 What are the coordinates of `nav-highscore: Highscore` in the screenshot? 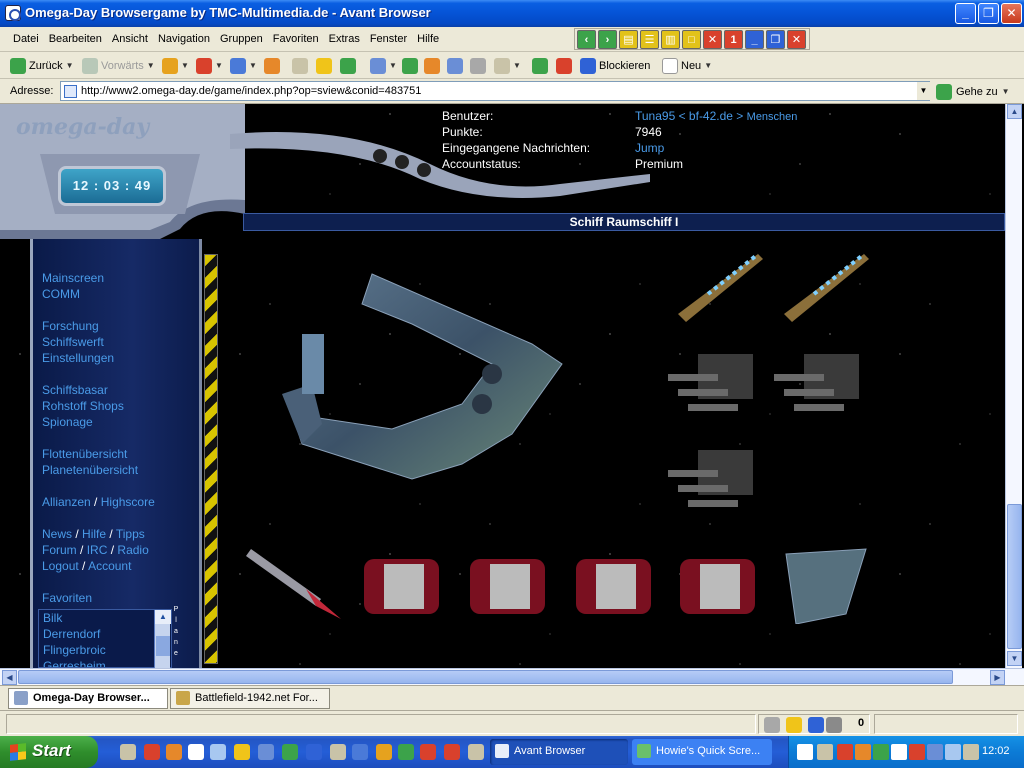 It's located at (128, 502).